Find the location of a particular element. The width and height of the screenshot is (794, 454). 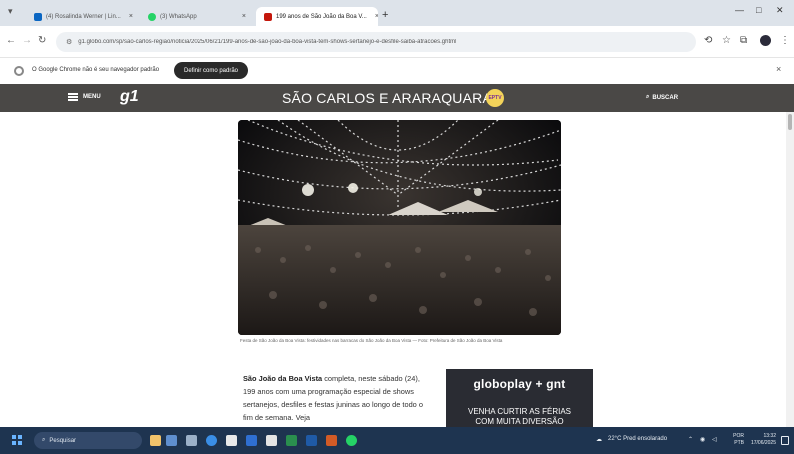

taskbar-search: ⌕ Pesquisar is located at coordinates (88, 440).